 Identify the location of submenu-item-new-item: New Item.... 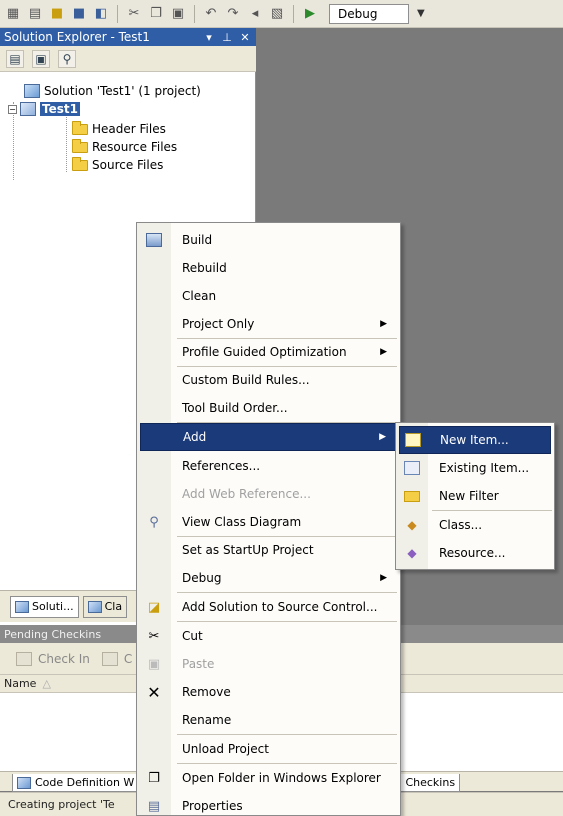
(475, 440).